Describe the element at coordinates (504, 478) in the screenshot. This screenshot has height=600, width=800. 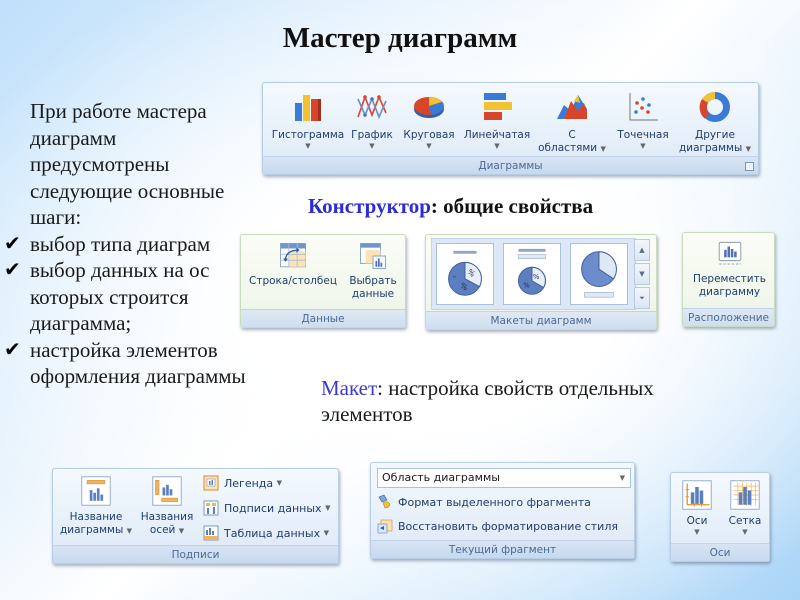
I see `chart-elements-dropdown: Область диаграммы ▼` at that location.